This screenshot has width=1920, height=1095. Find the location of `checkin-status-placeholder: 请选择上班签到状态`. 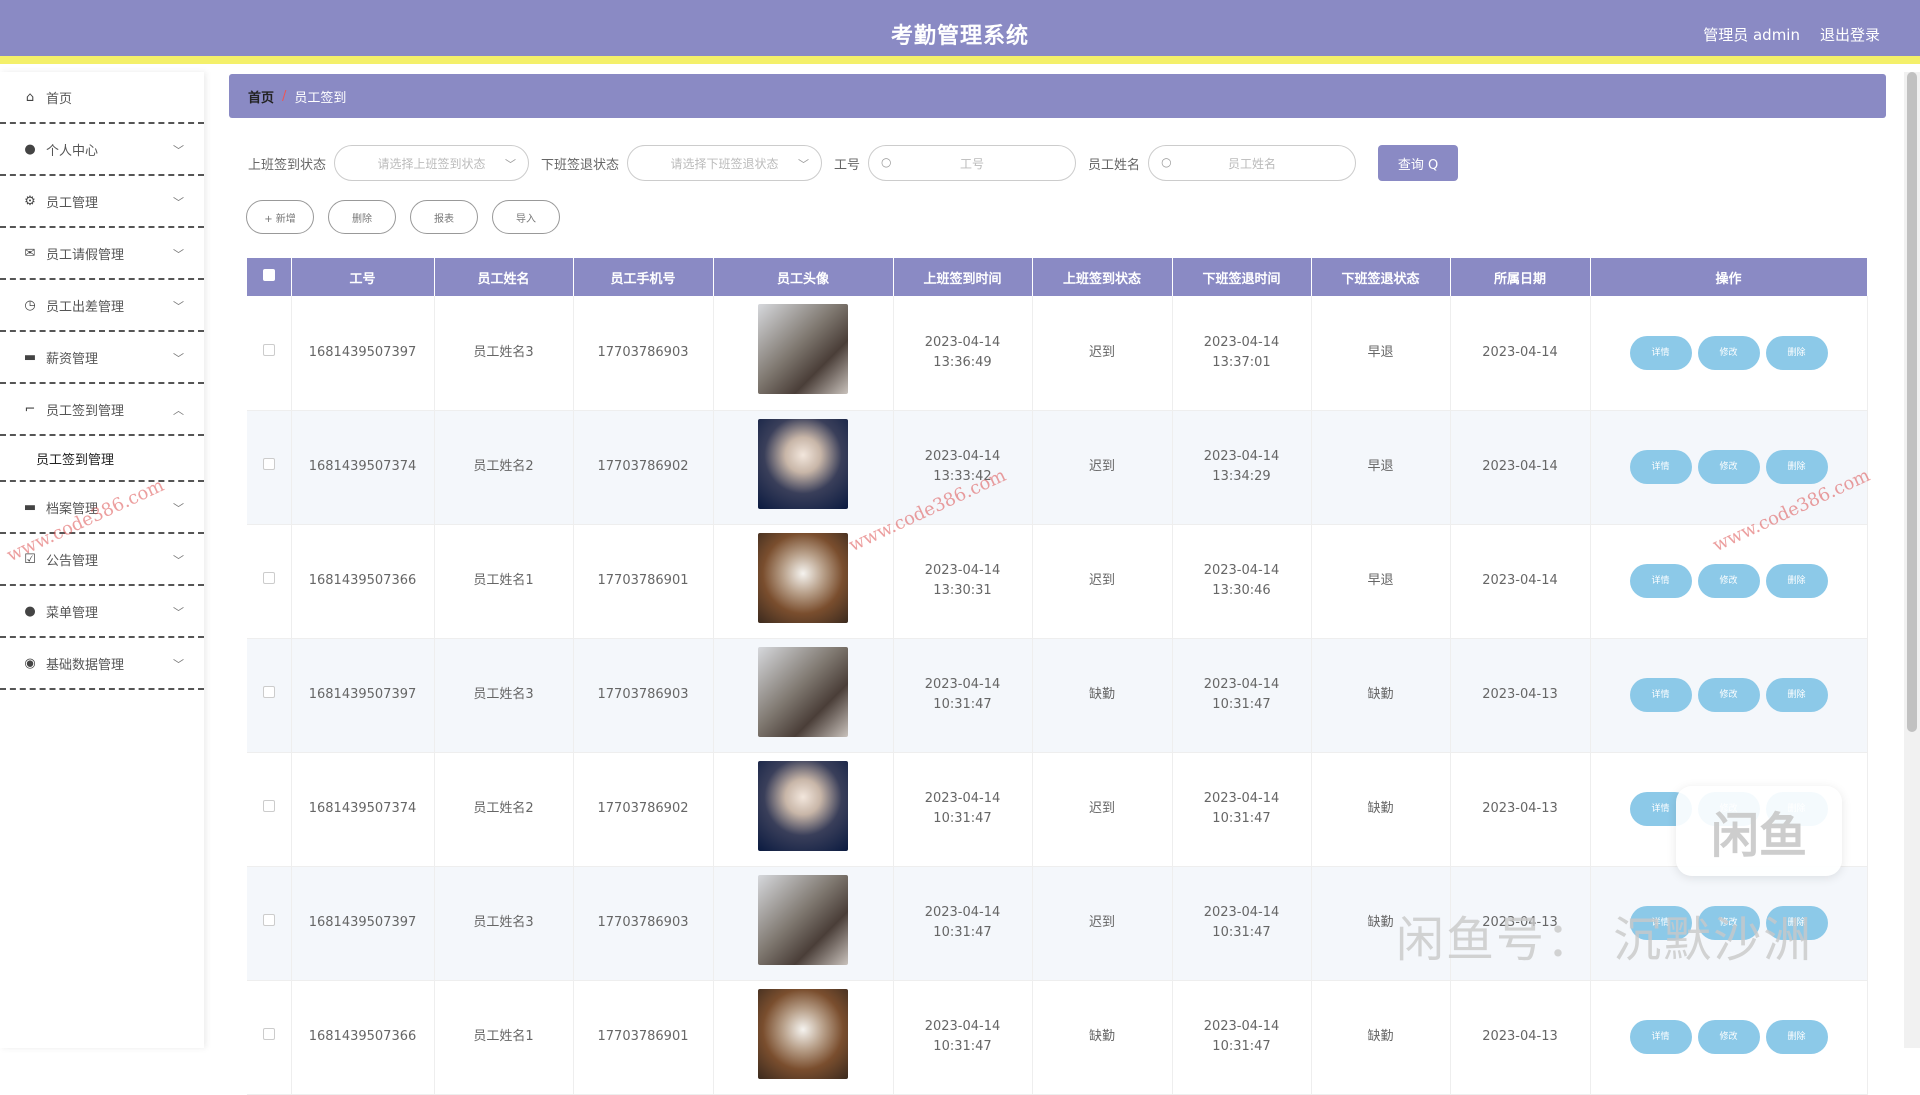

checkin-status-placeholder: 请选择上班签到状态 is located at coordinates (431, 163).